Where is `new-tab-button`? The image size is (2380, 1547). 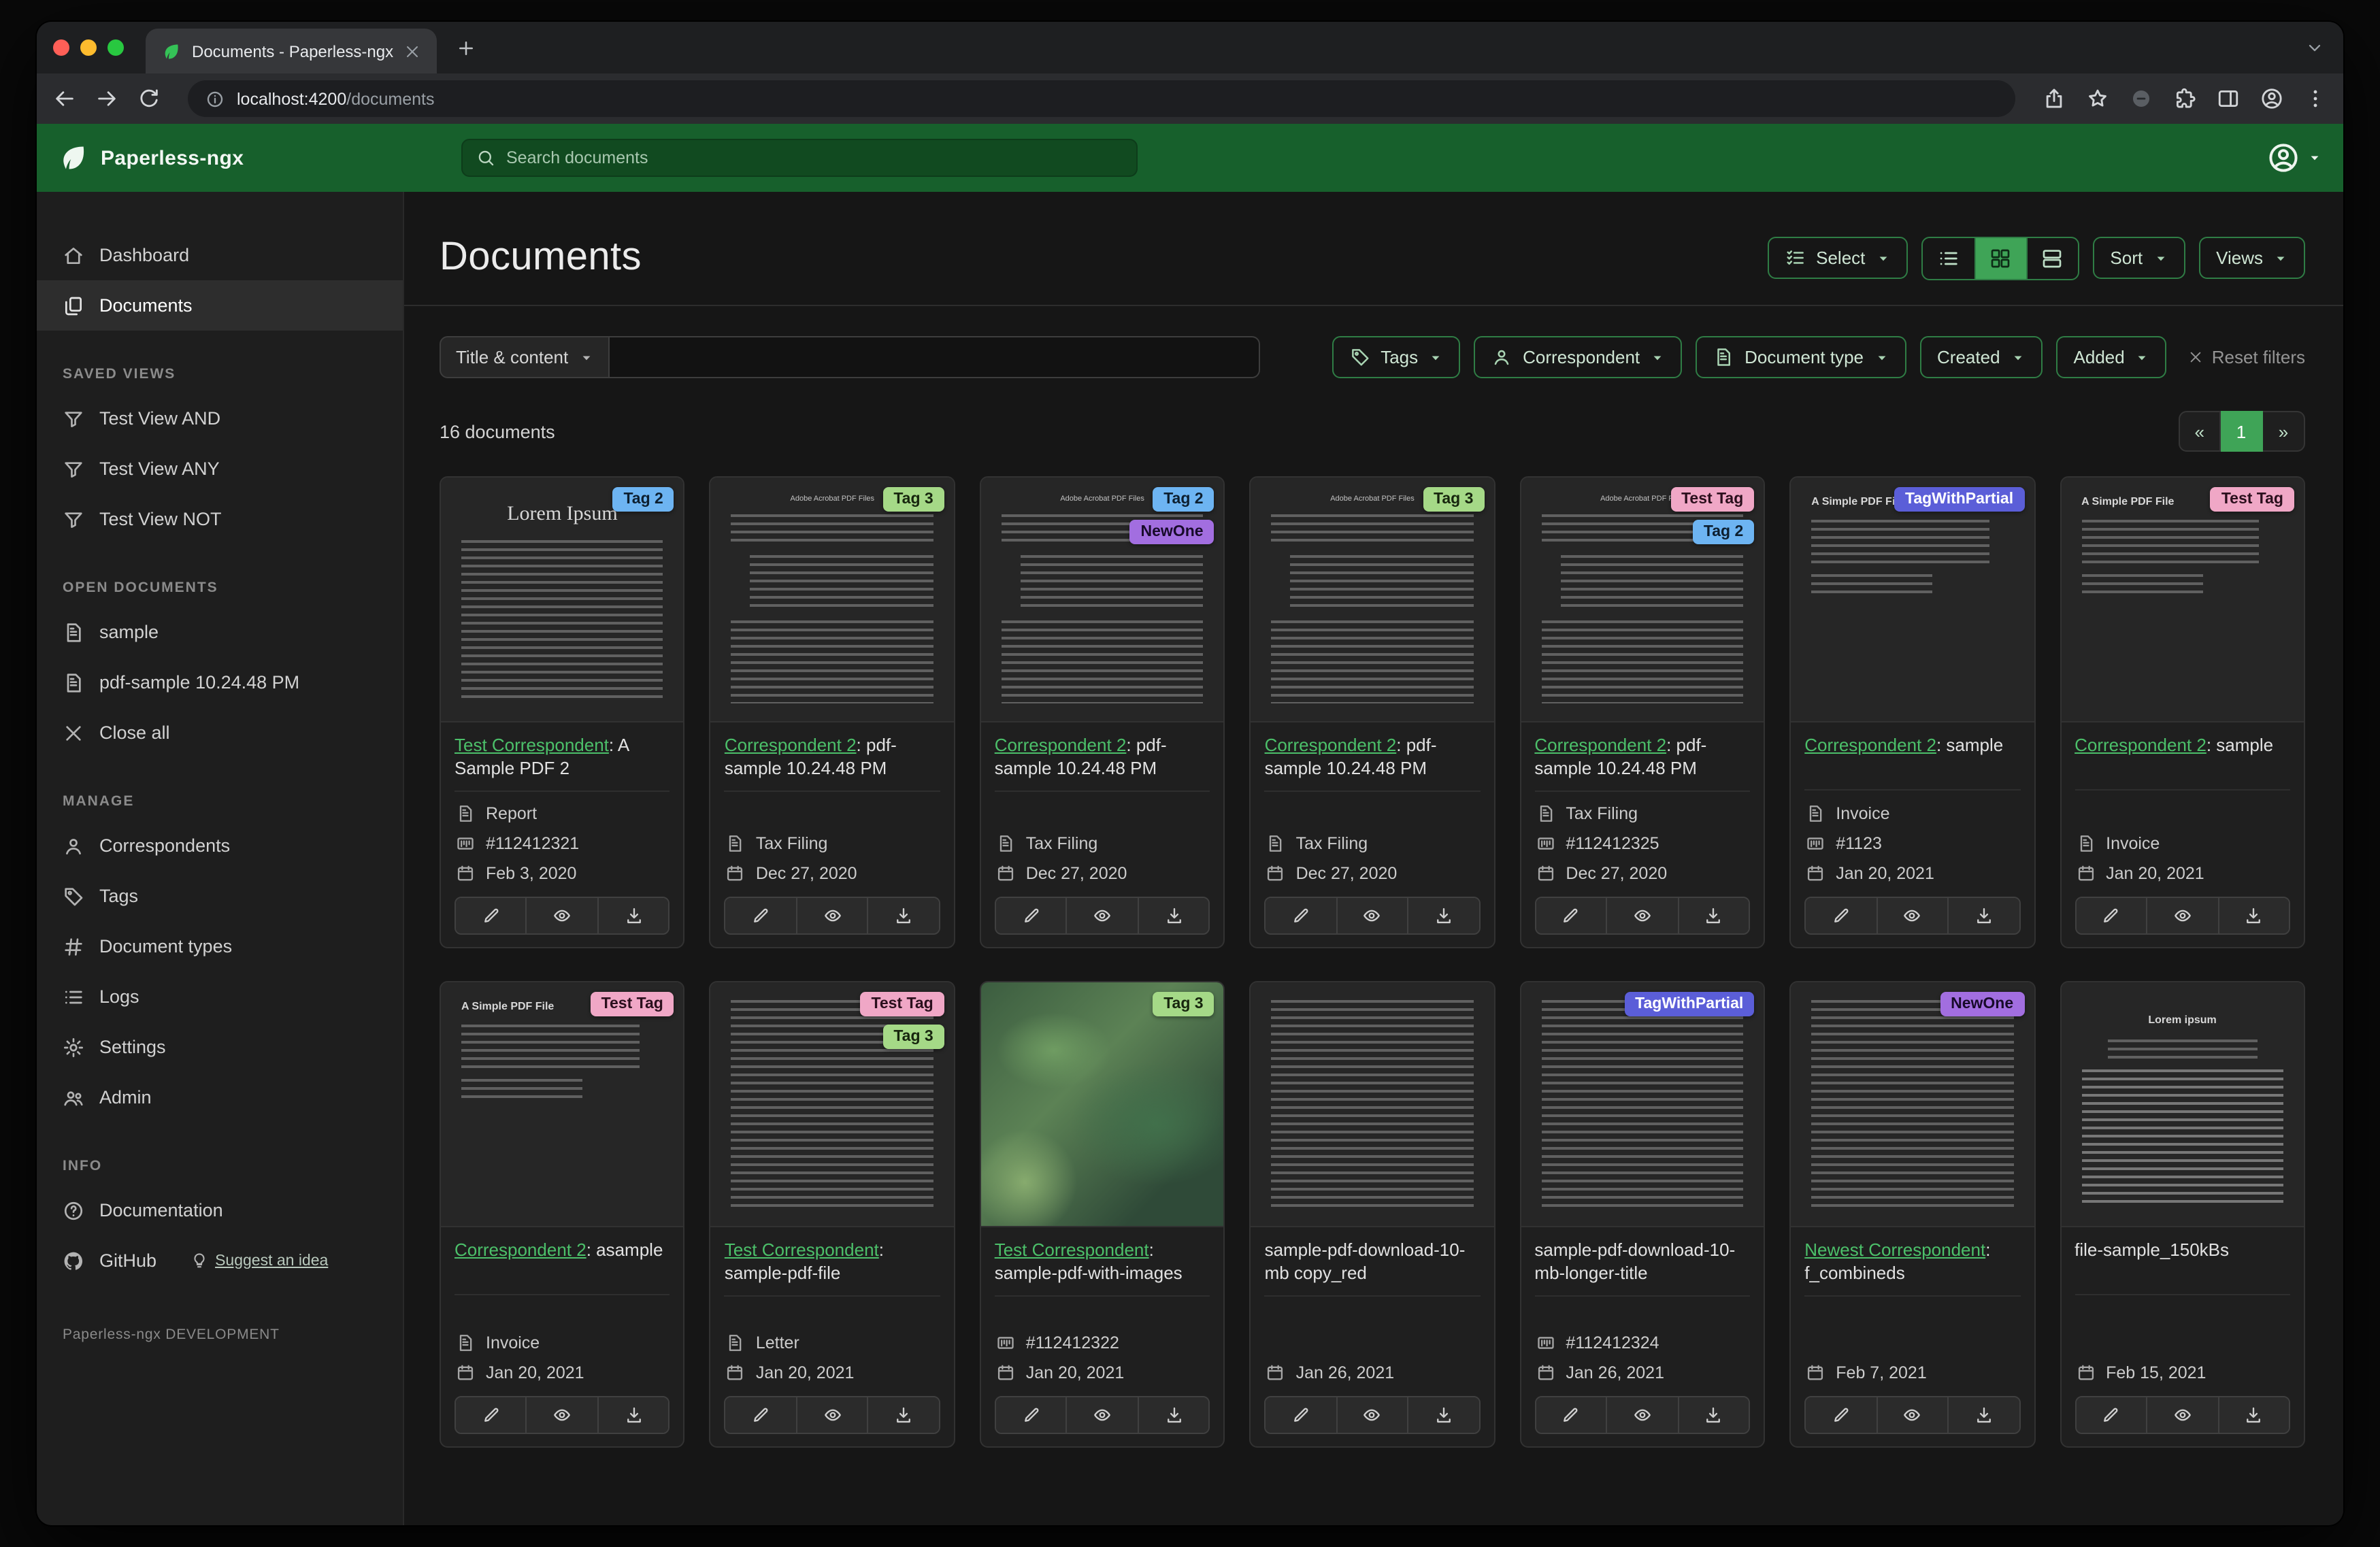
new-tab-button is located at coordinates (466, 48).